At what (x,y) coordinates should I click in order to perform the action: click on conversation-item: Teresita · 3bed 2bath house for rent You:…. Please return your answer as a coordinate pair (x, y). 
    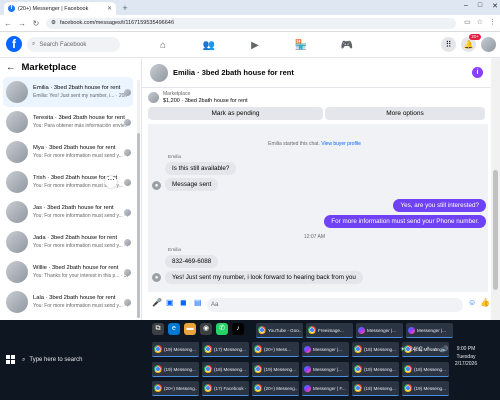
    Looking at the image, I should click on (68, 122).